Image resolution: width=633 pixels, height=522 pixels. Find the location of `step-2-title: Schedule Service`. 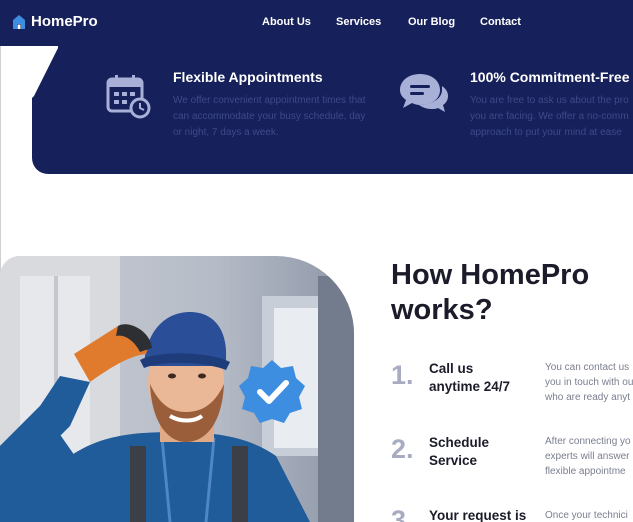

step-2-title: Schedule Service is located at coordinates (459, 451).